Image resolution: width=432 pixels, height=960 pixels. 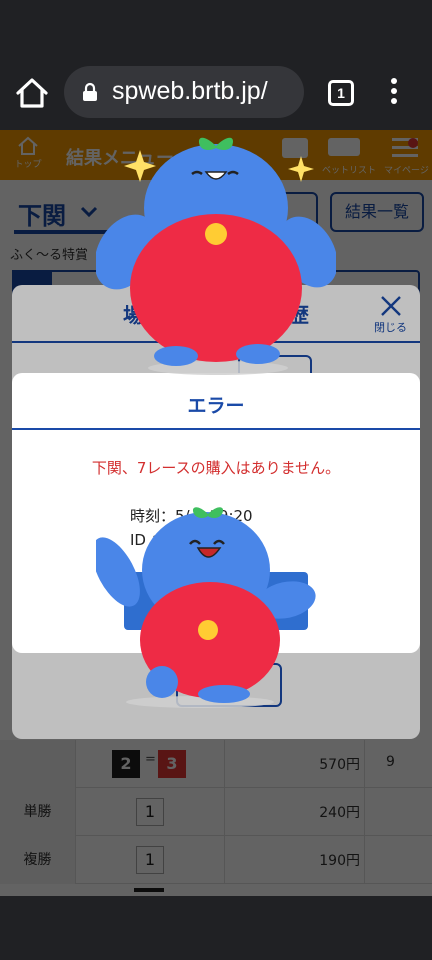 What do you see at coordinates (216, 28) in the screenshot?
I see `status-bar` at bounding box center [216, 28].